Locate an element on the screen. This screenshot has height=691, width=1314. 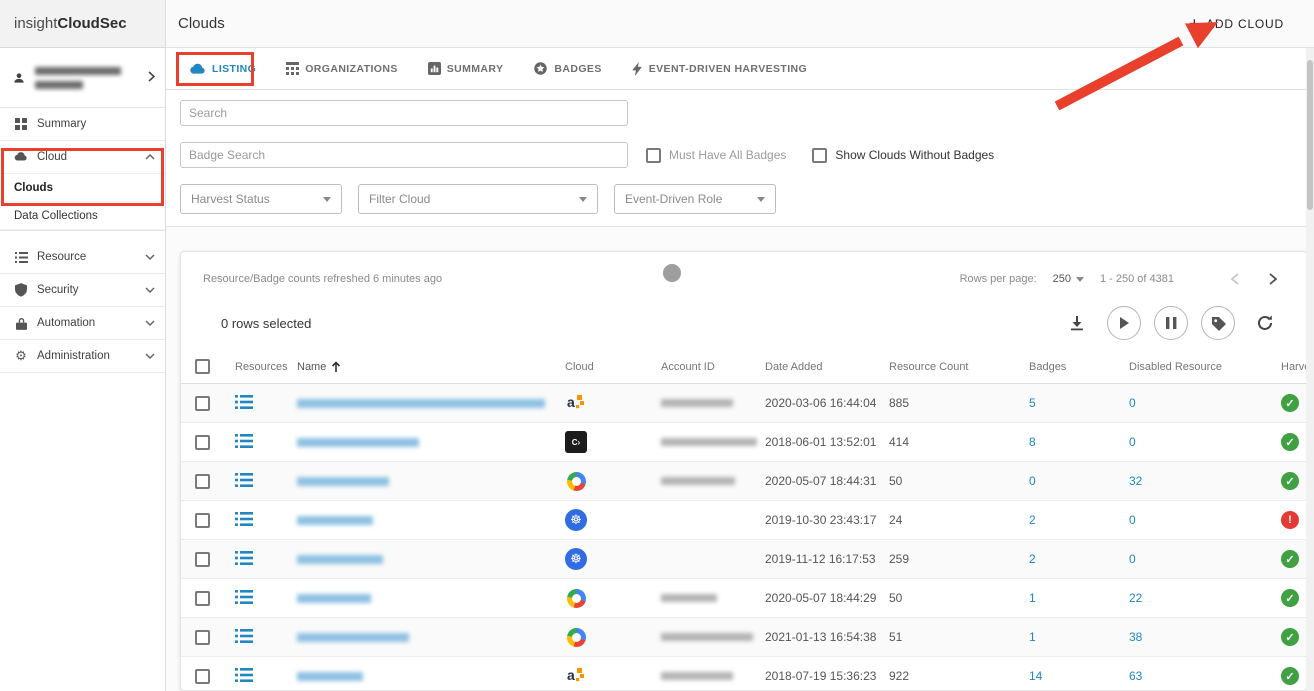
sidebar-item-administration: ⚙ Administration is located at coordinates (82, 356).